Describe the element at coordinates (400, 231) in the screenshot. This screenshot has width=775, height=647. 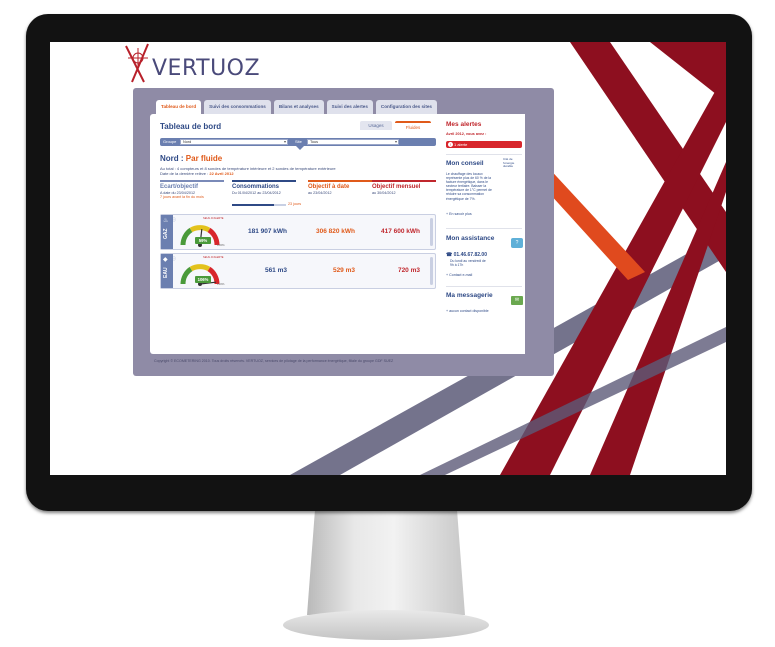
I see `objective-month-value: 417 600 kWh` at that location.